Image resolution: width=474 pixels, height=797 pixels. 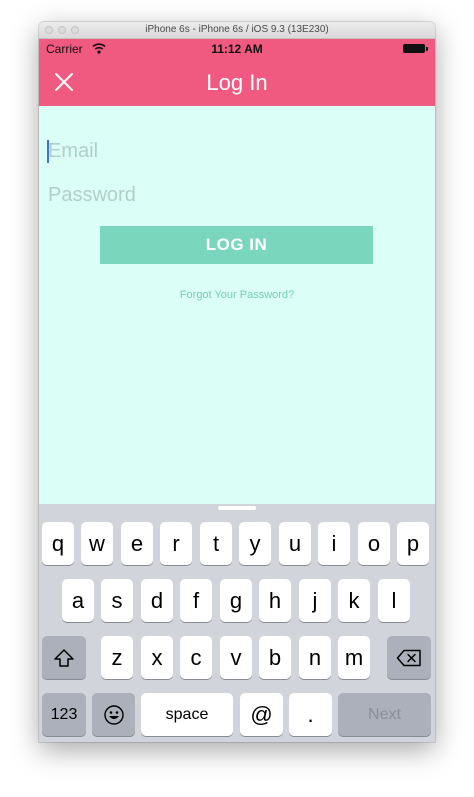 What do you see at coordinates (187, 714) in the screenshot?
I see `space-key: space` at bounding box center [187, 714].